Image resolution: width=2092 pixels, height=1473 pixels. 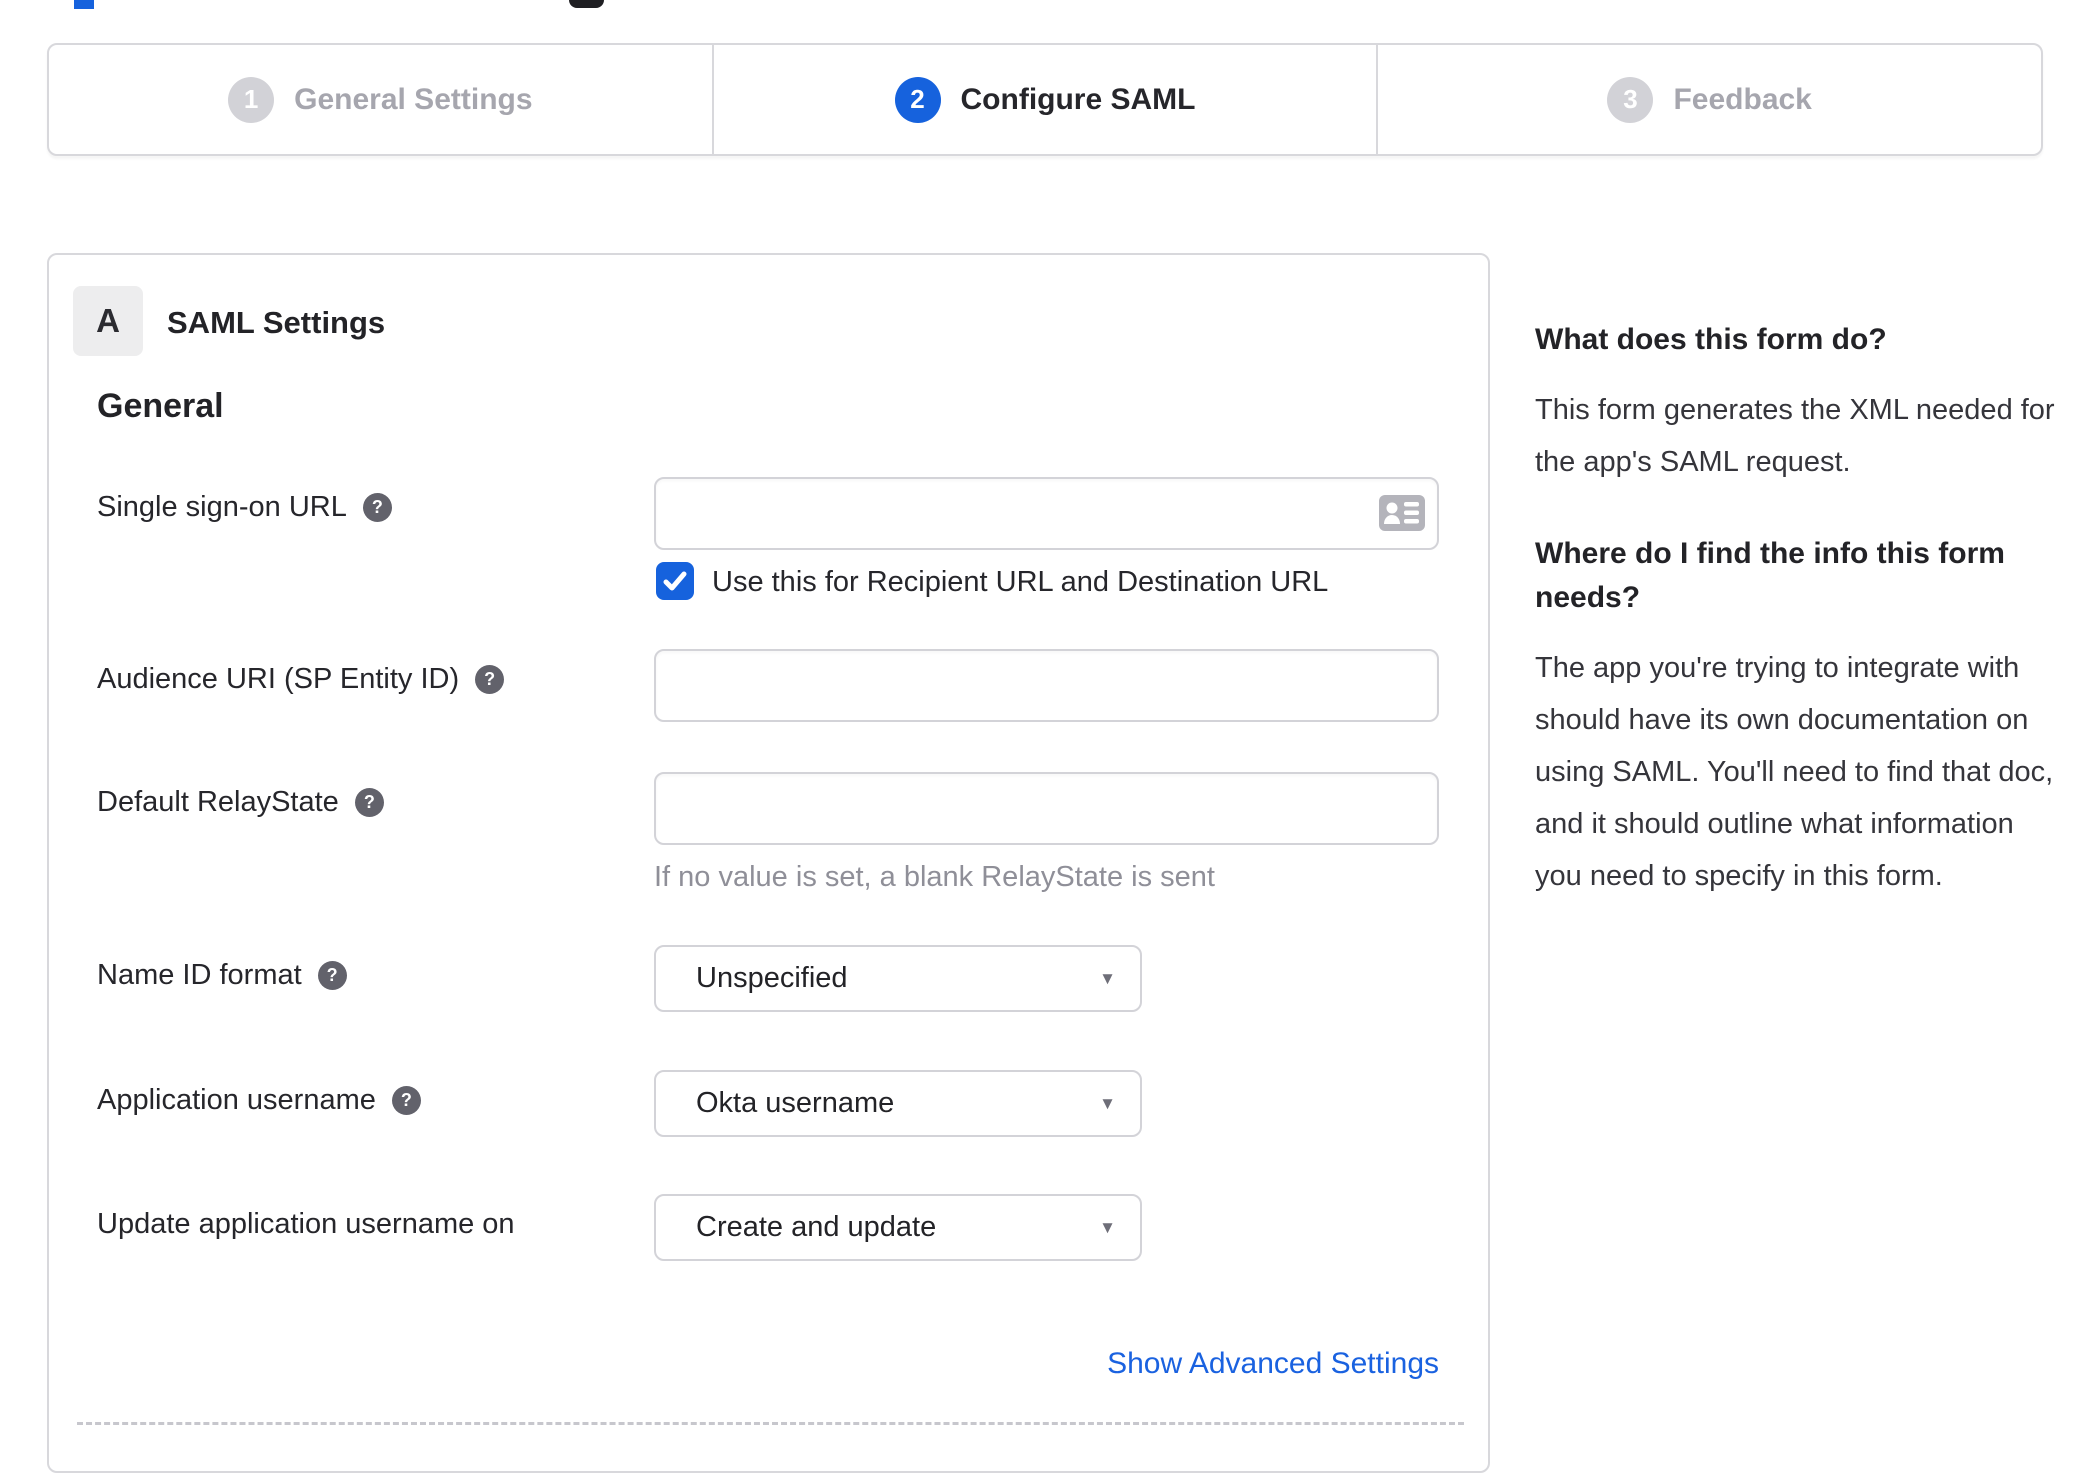 I want to click on section-a-badge: A, so click(x=108, y=321).